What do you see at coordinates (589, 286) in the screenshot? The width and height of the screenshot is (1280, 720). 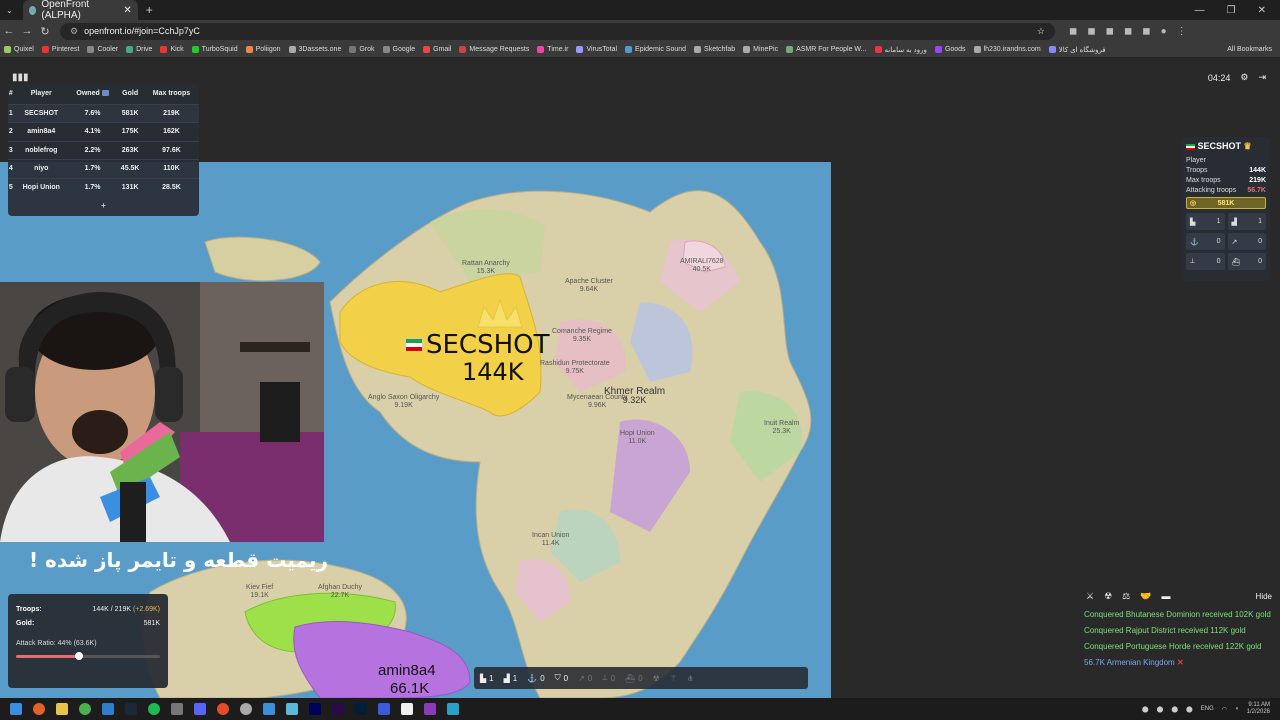 I see `region-label: Apache Cluster 9.64K` at bounding box center [589, 286].